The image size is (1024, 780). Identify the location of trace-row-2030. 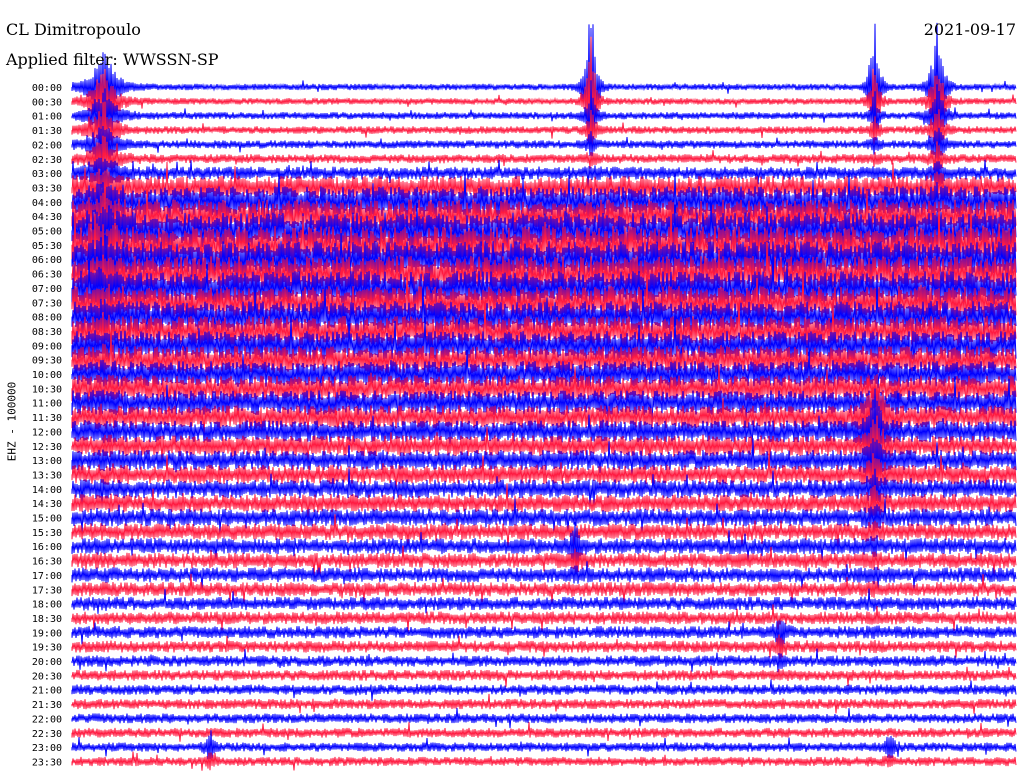
(544, 676).